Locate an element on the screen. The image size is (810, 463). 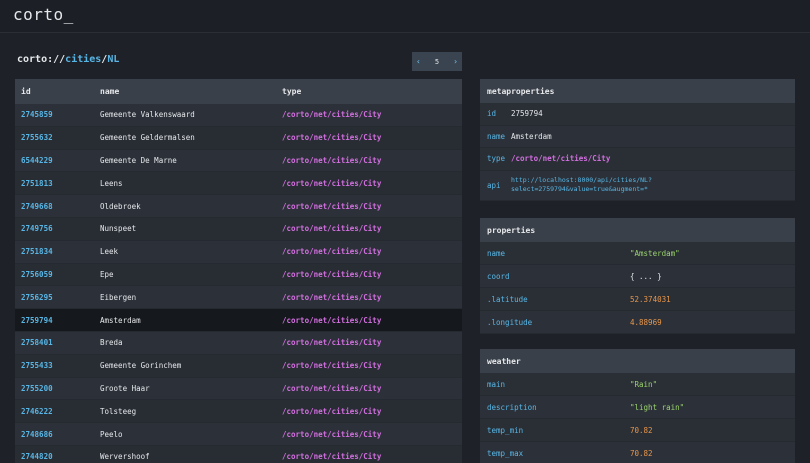
cell-id: 2758401 is located at coordinates (37, 343).